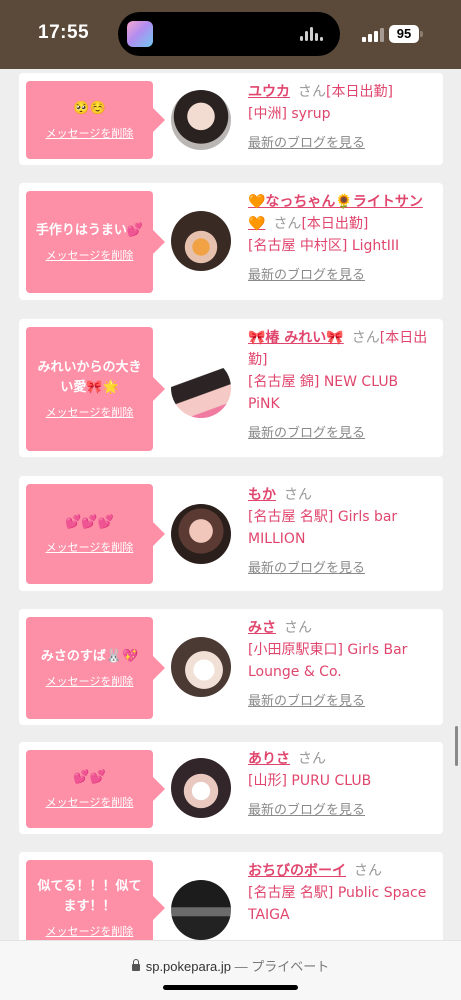  I want to click on dynamic-island, so click(229, 34).